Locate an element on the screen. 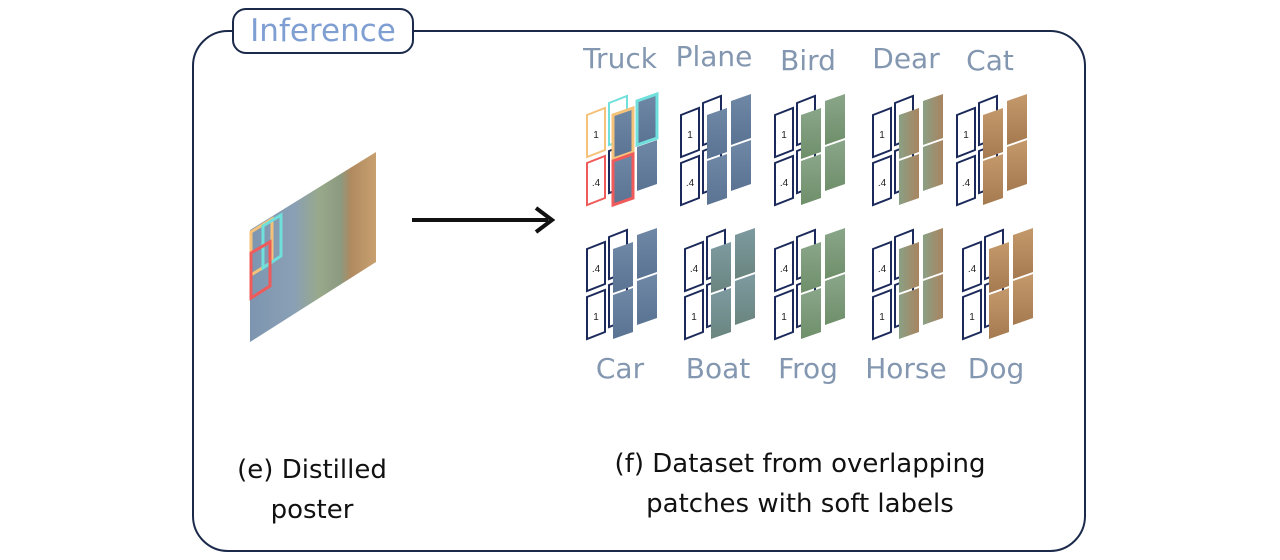 The height and width of the screenshot is (560, 1280). patch-stack-plane: 1.5.4 is located at coordinates (715, 150).